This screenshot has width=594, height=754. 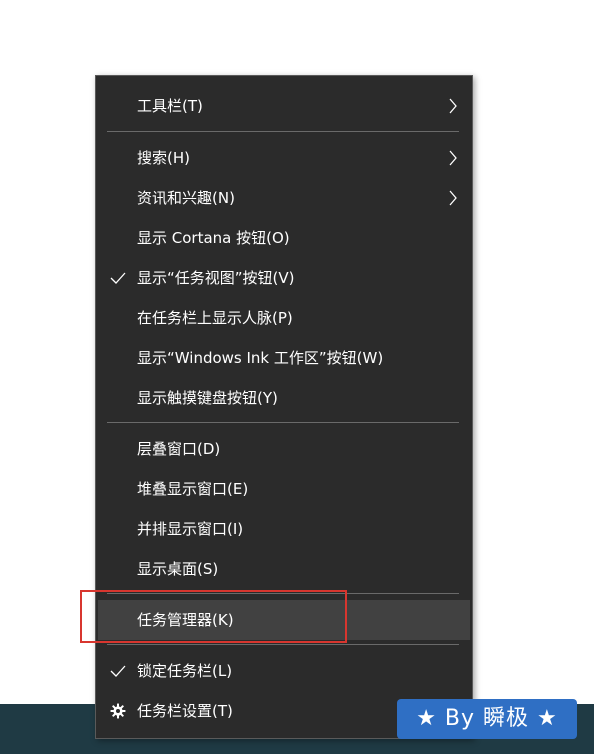 I want to click on menu-item-show-people: 在任务栏上显示人脉(P), so click(x=284, y=318).